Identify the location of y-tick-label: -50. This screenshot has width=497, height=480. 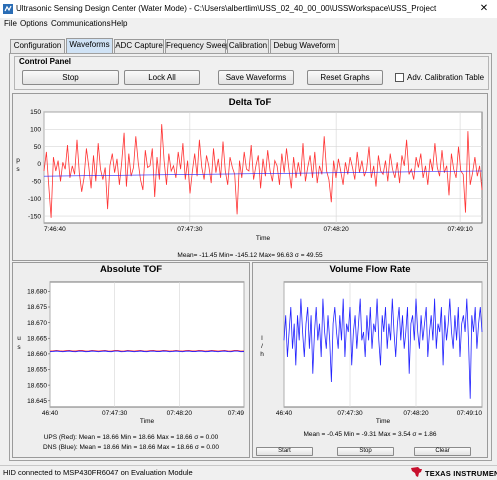
(37, 182).